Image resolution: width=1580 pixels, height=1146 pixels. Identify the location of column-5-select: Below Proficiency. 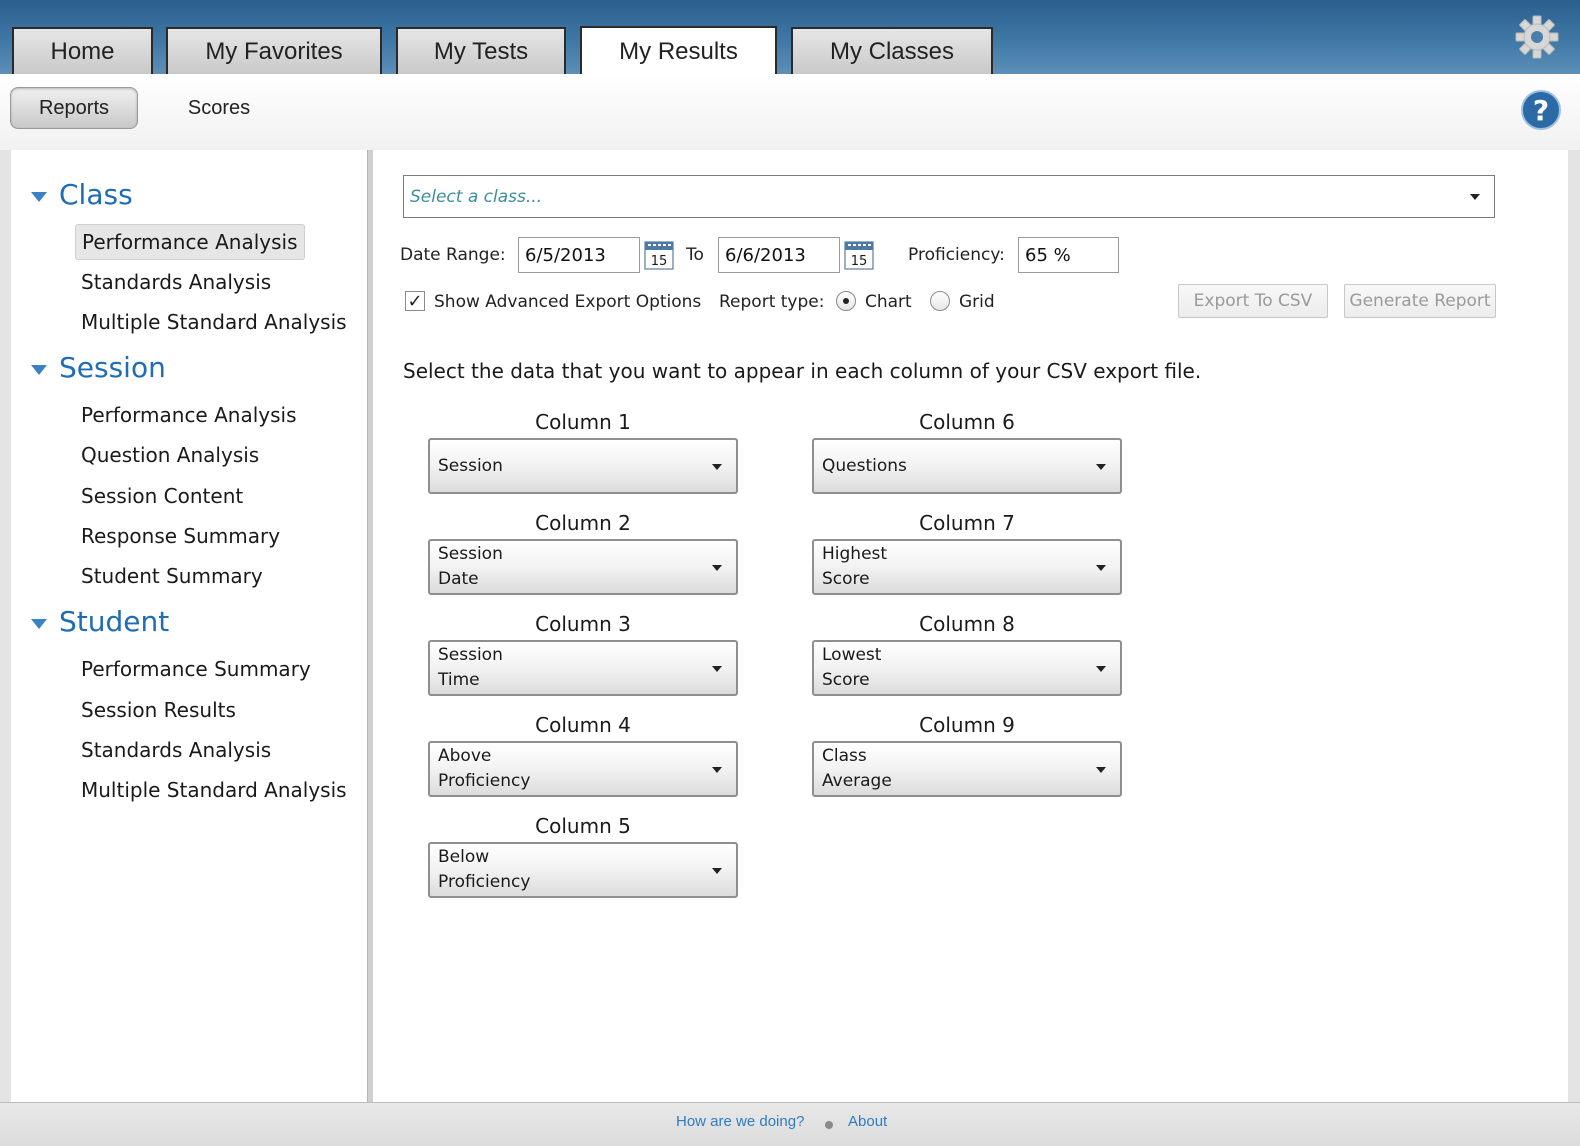
(583, 870).